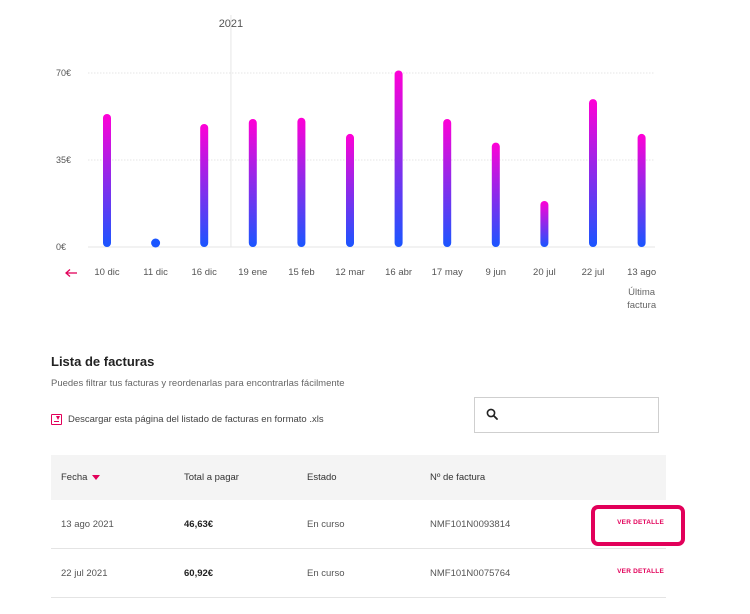 The image size is (750, 614). I want to click on x-tick-label: 9 jun, so click(495, 272).